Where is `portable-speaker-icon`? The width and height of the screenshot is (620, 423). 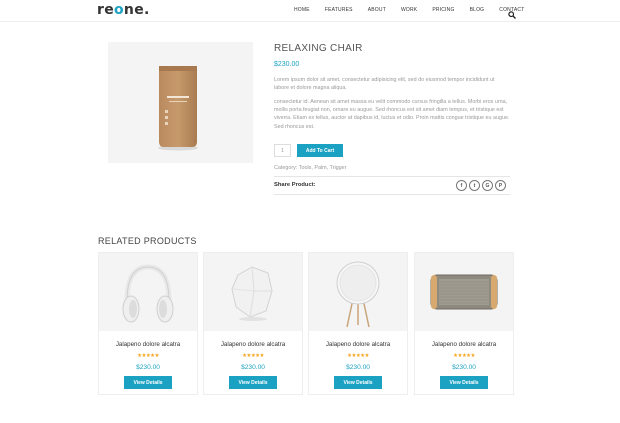
portable-speaker-icon is located at coordinates (464, 292).